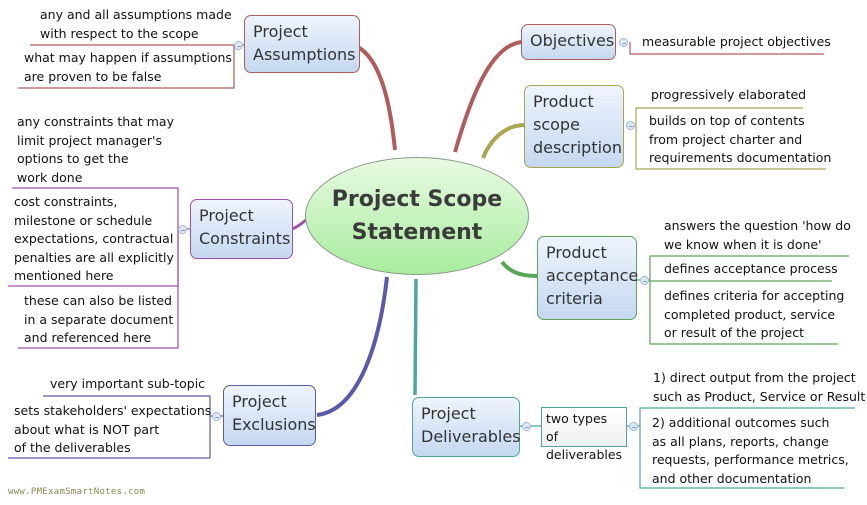  Describe the element at coordinates (269, 415) in the screenshot. I see `topic-project-exclusions: Project Exclusions` at that location.